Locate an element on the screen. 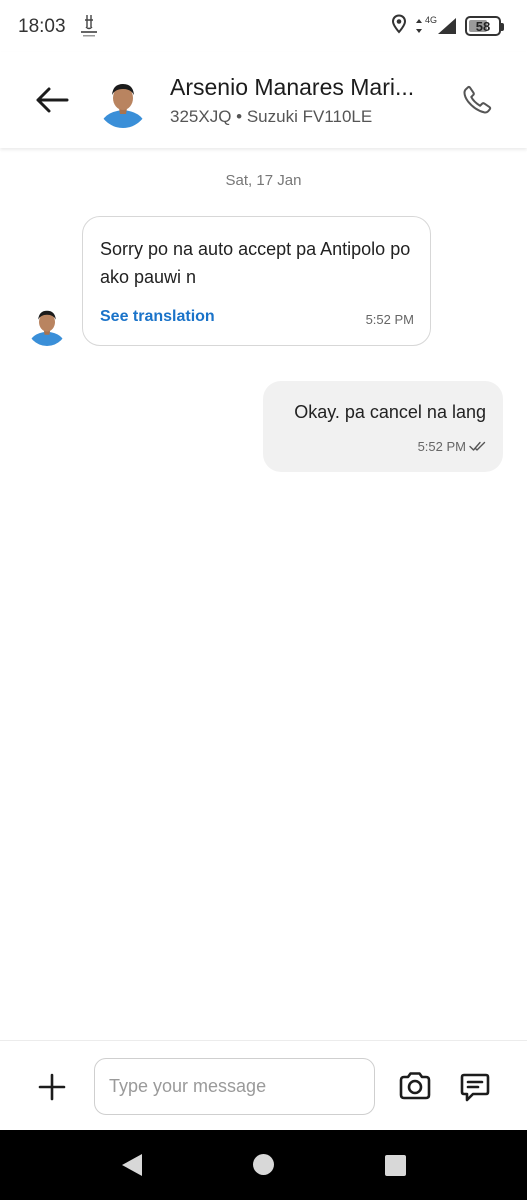  date-divider: Sat, 17 Jan is located at coordinates (263, 180).